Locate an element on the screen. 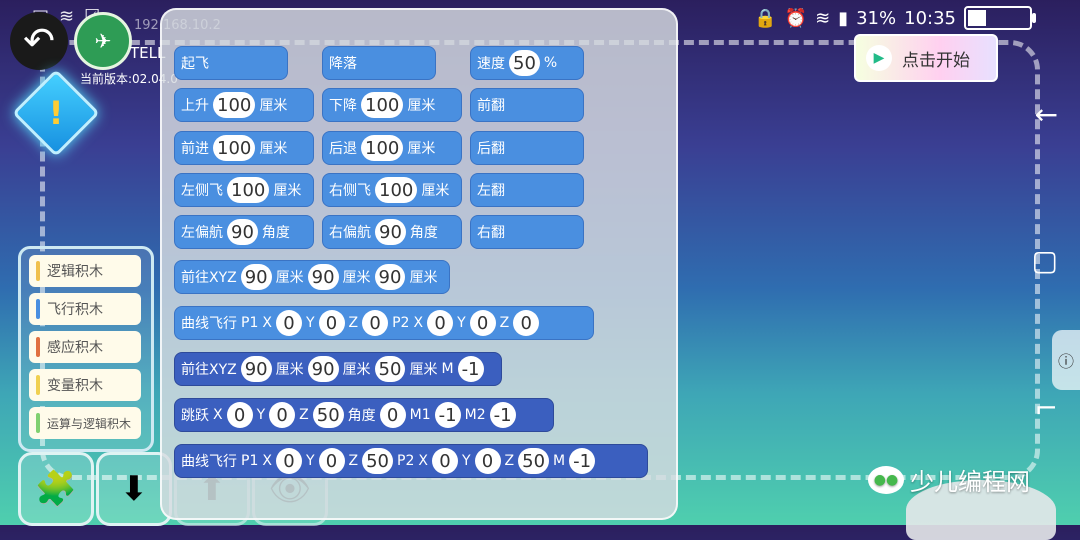 This screenshot has width=1080, height=540. curve-m-y1: 0 is located at coordinates (331, 461).